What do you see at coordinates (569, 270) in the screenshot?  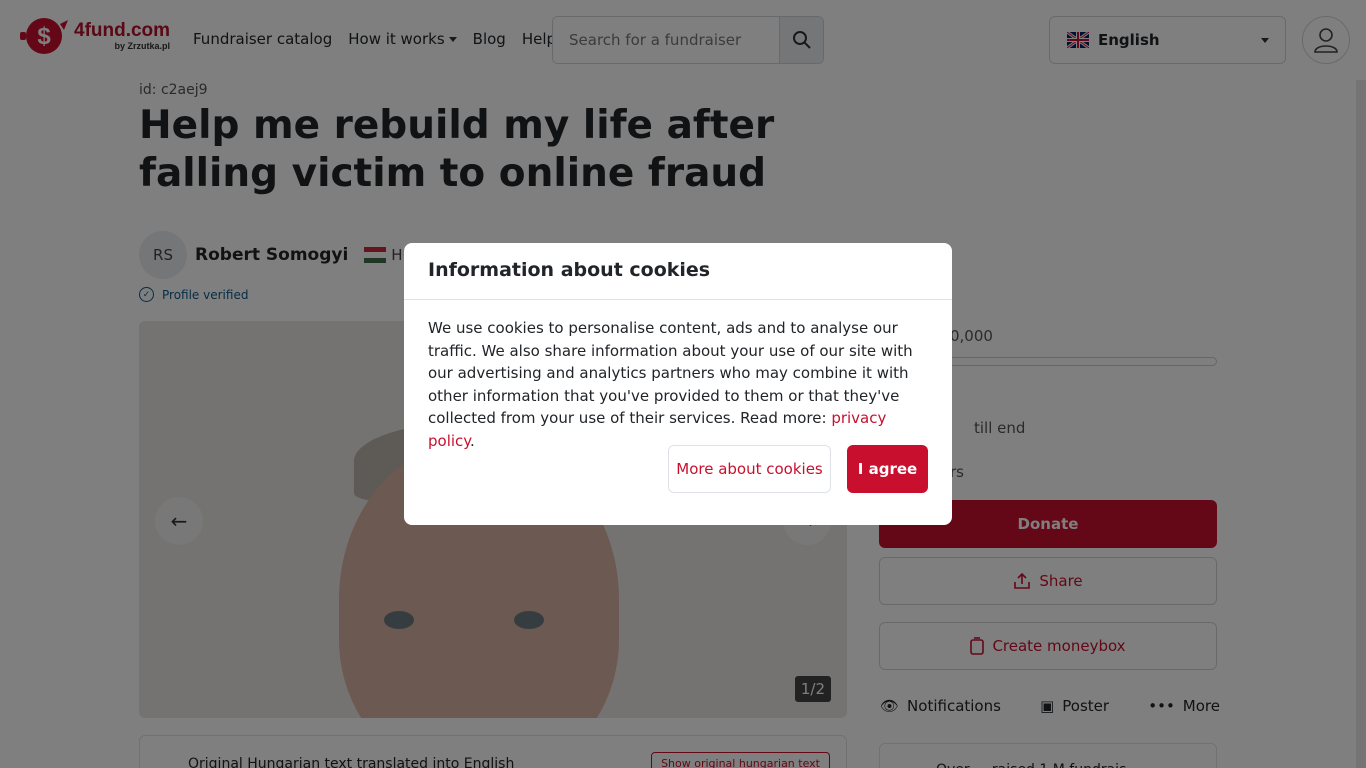 I see `cookie-modal-title: Information about cookies` at bounding box center [569, 270].